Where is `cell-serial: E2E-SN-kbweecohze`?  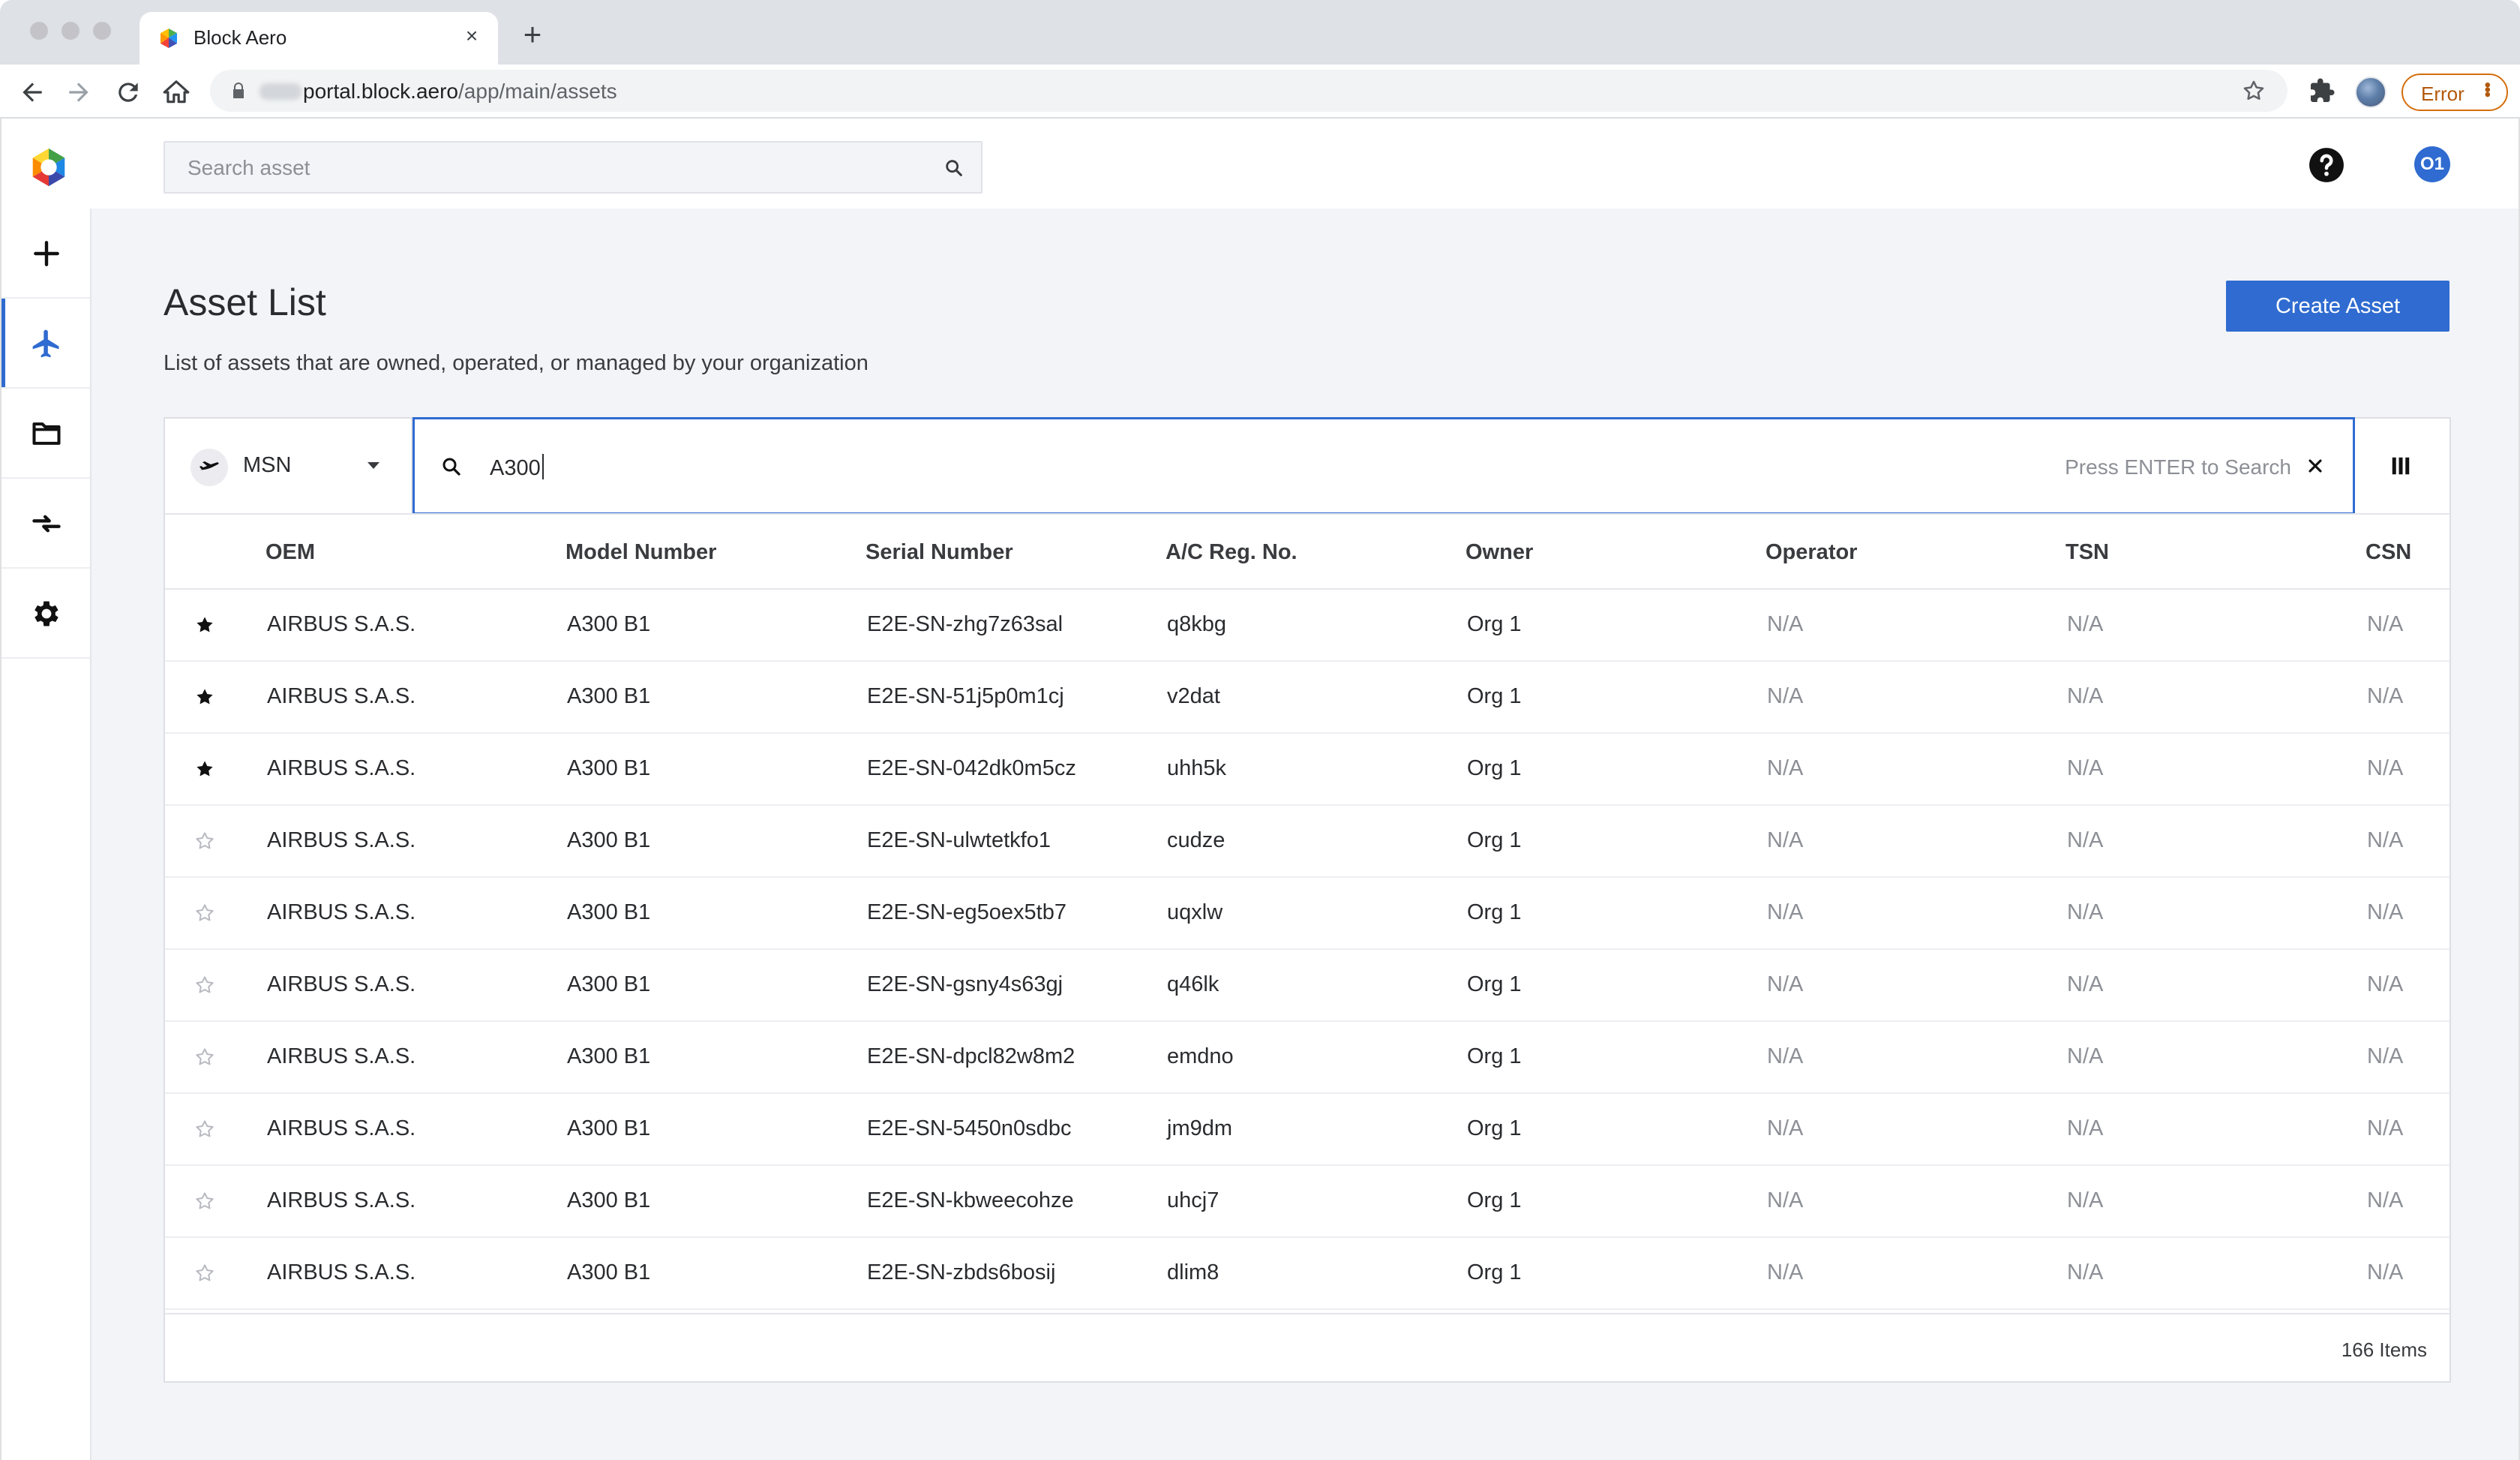 cell-serial: E2E-SN-kbweecohze is located at coordinates (970, 1200).